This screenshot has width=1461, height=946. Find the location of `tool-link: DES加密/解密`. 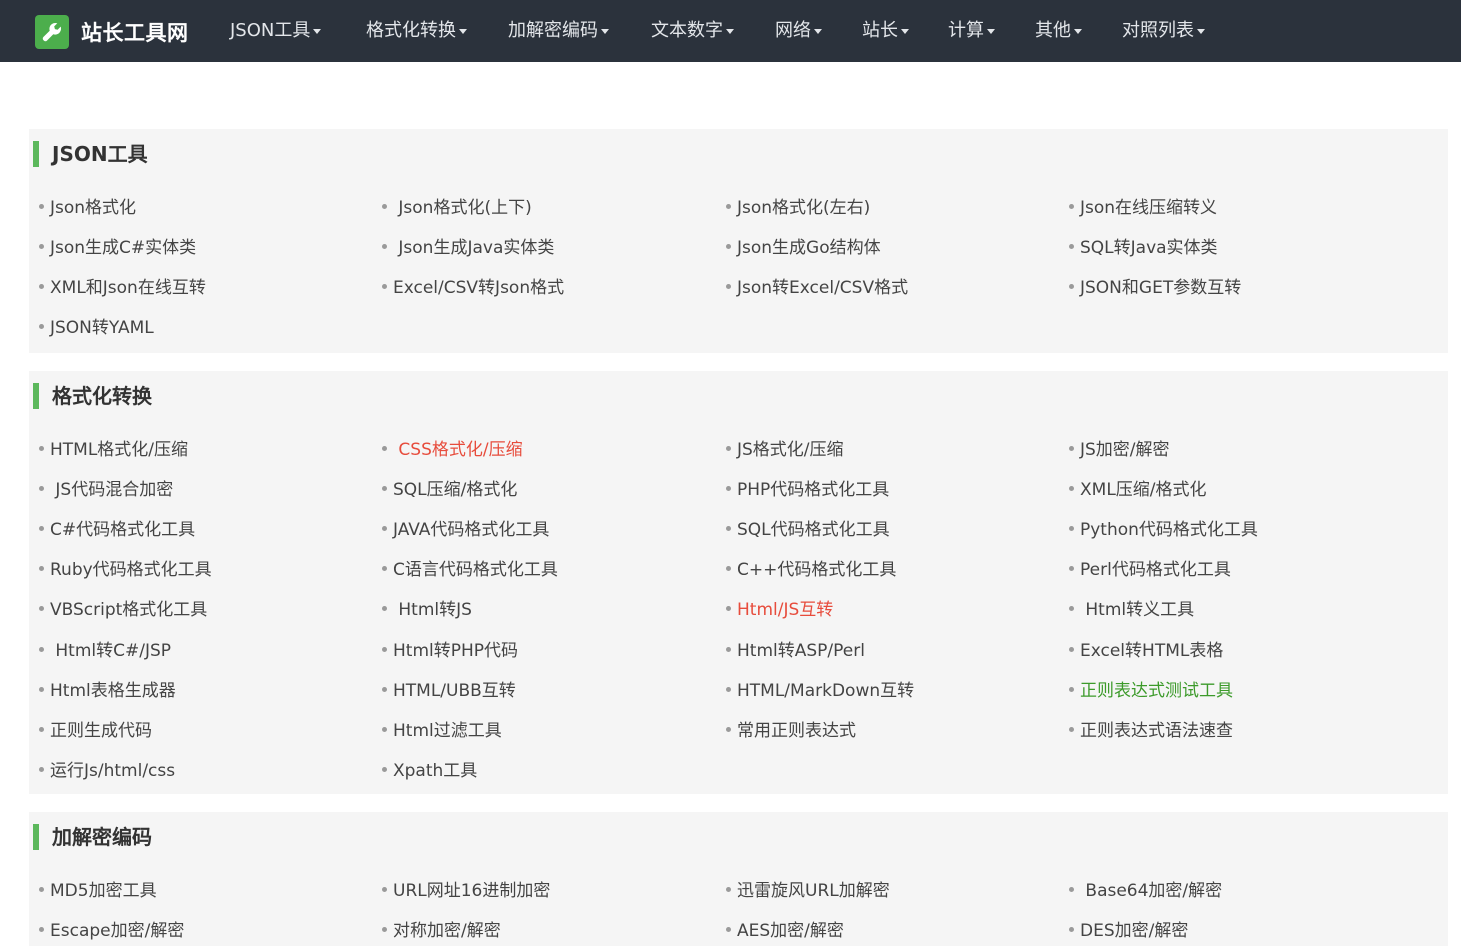

tool-link: DES加密/解密 is located at coordinates (1128, 931).